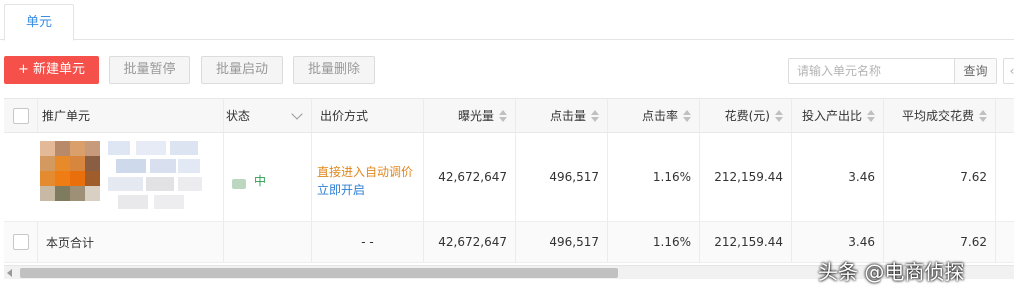 This screenshot has height=295, width=1014. Describe the element at coordinates (475, 116) in the screenshot. I see `col-impressions-label: 曝光量` at that location.